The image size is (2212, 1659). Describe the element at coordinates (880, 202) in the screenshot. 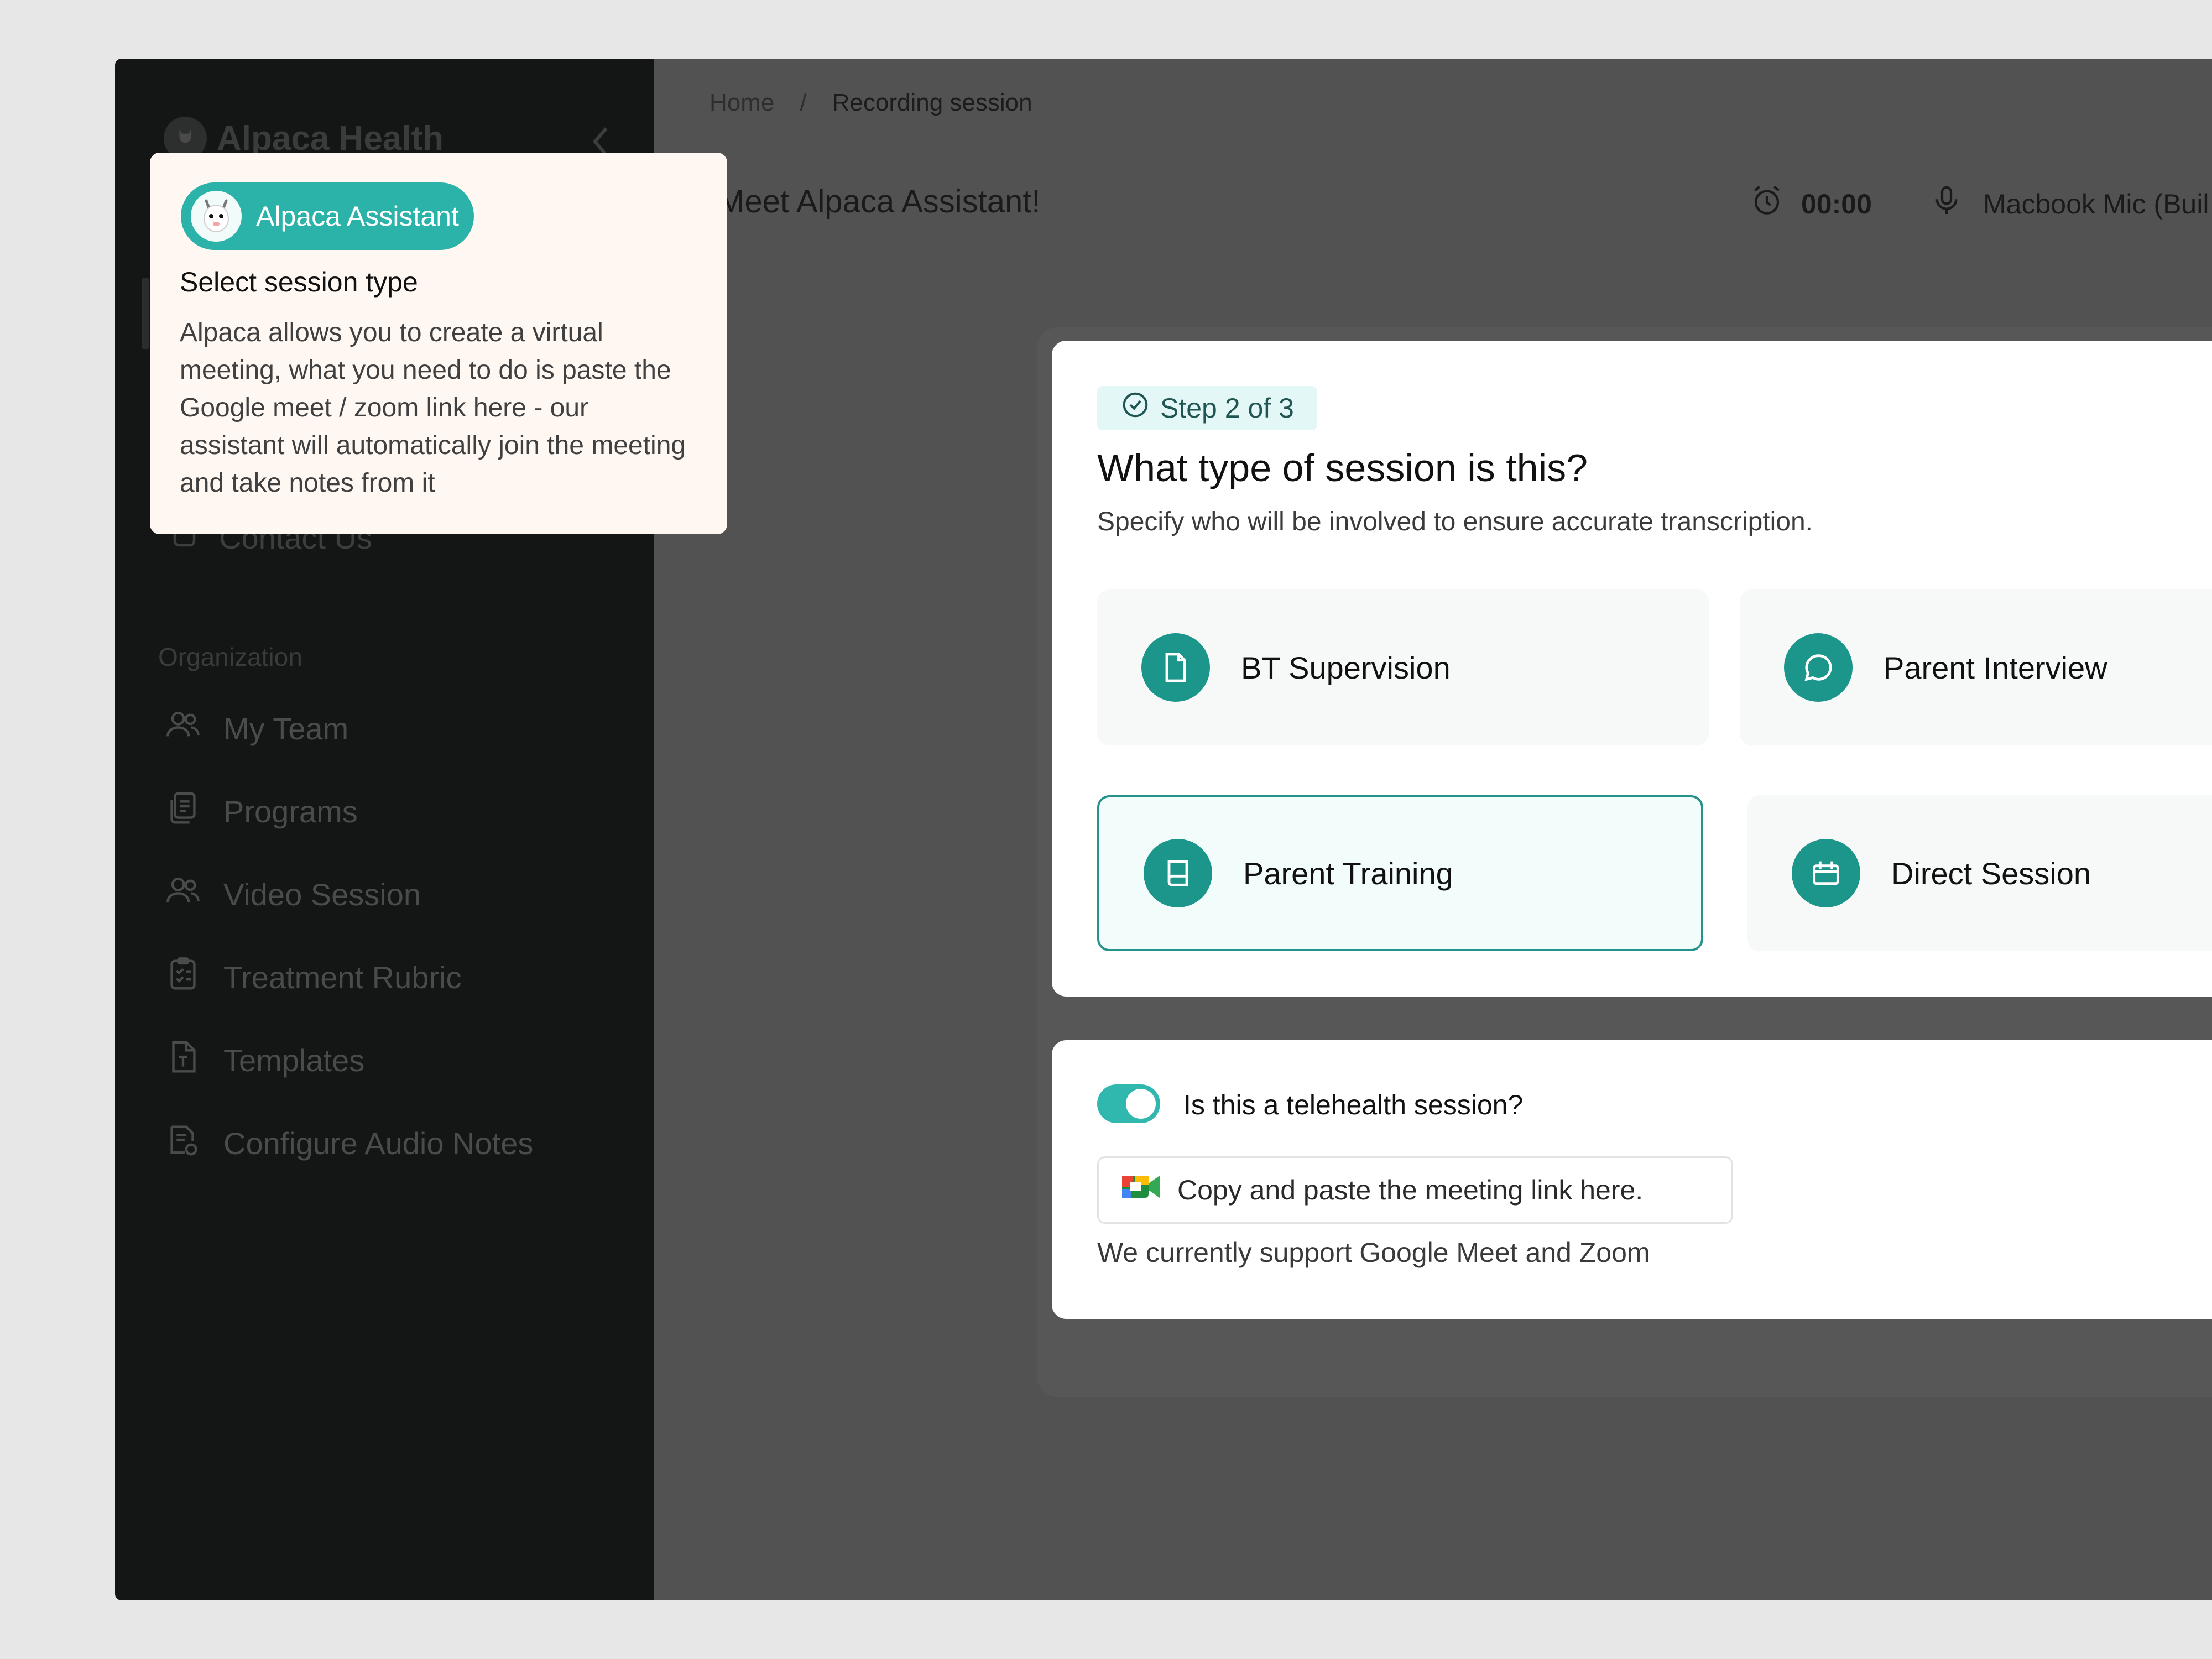

I see `page-title: Meet Alpaca Assistant!` at that location.